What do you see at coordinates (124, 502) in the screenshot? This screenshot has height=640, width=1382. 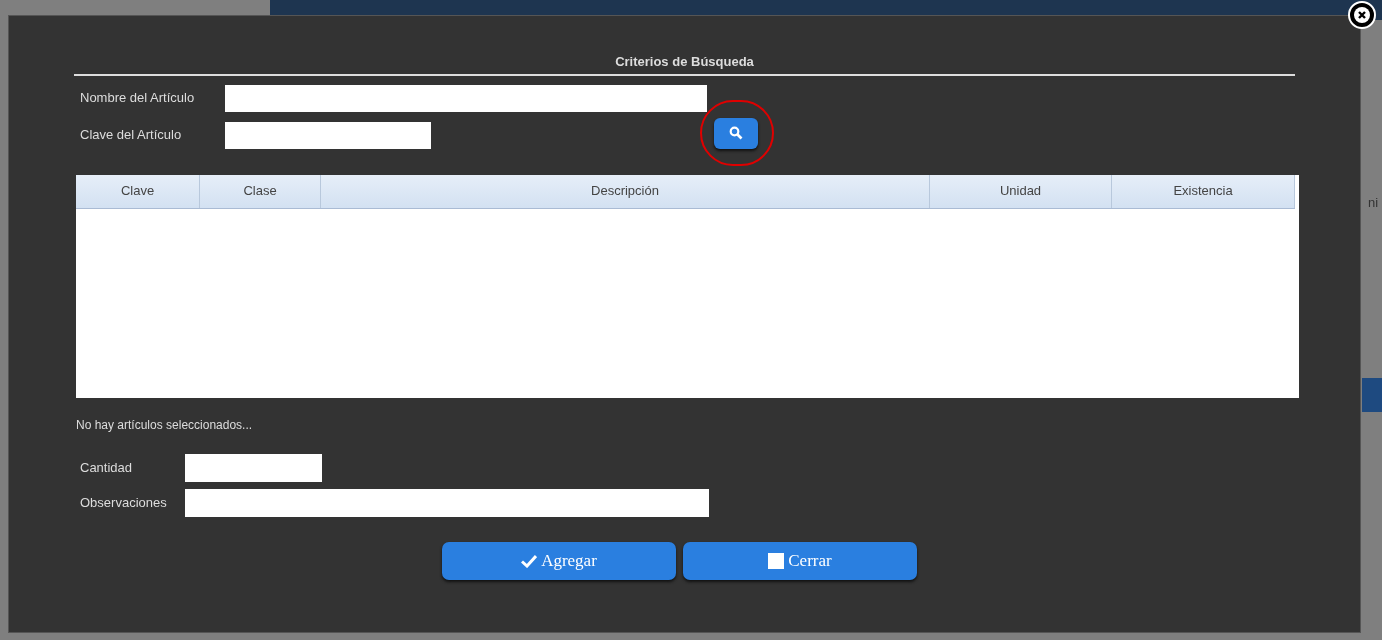 I see `field-label: Observaciones` at bounding box center [124, 502].